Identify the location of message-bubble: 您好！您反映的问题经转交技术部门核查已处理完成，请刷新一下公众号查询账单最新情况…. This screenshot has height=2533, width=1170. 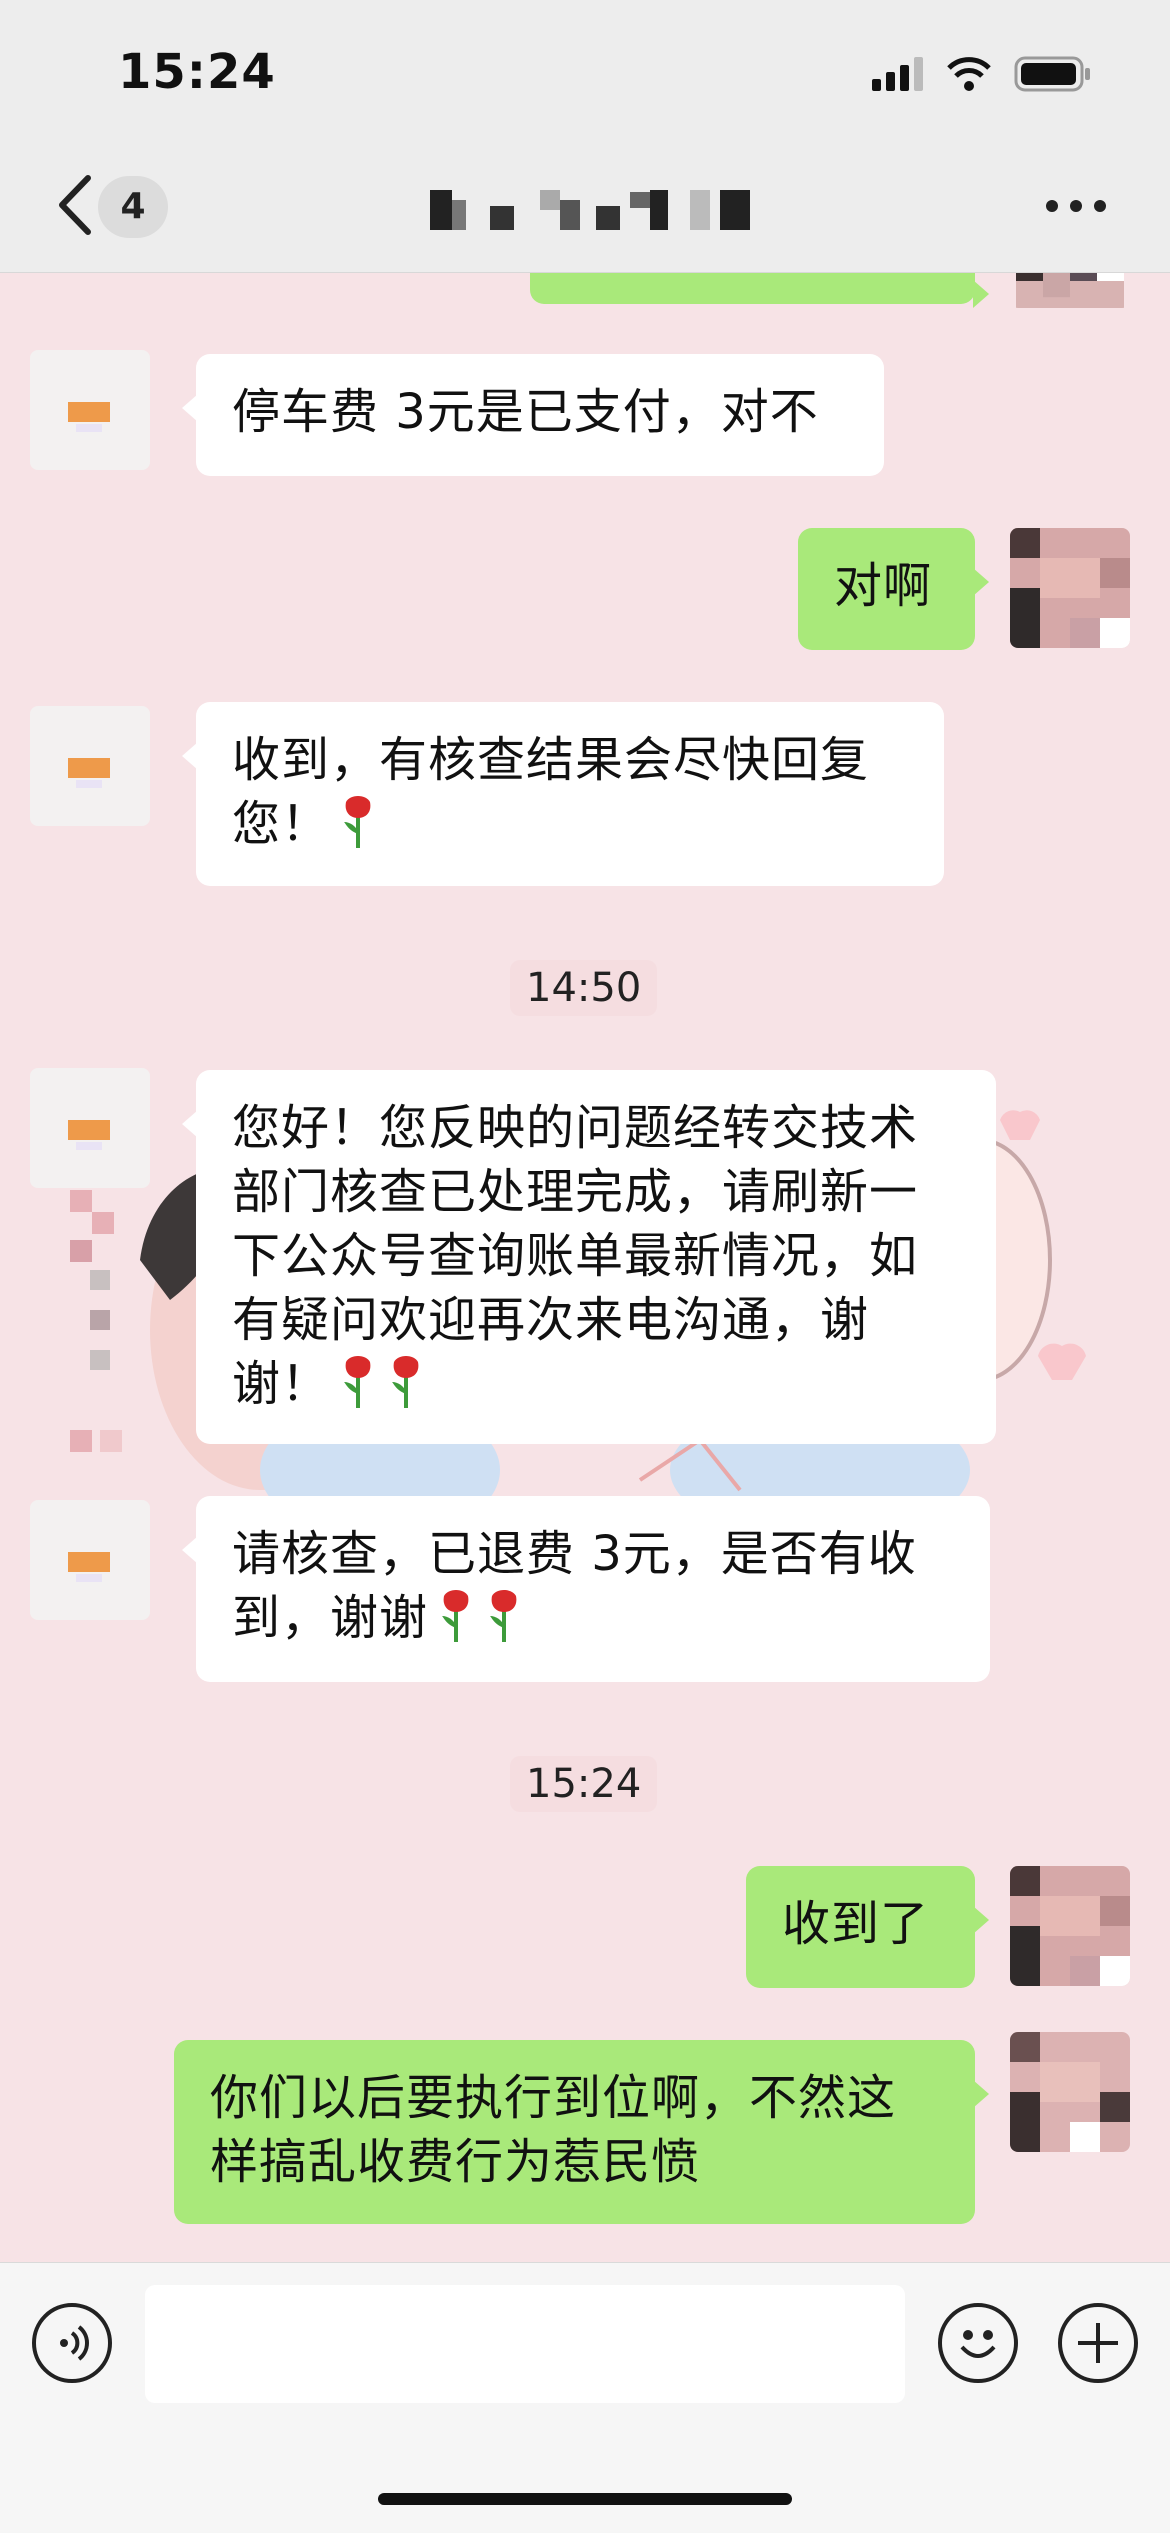
(589, 1257).